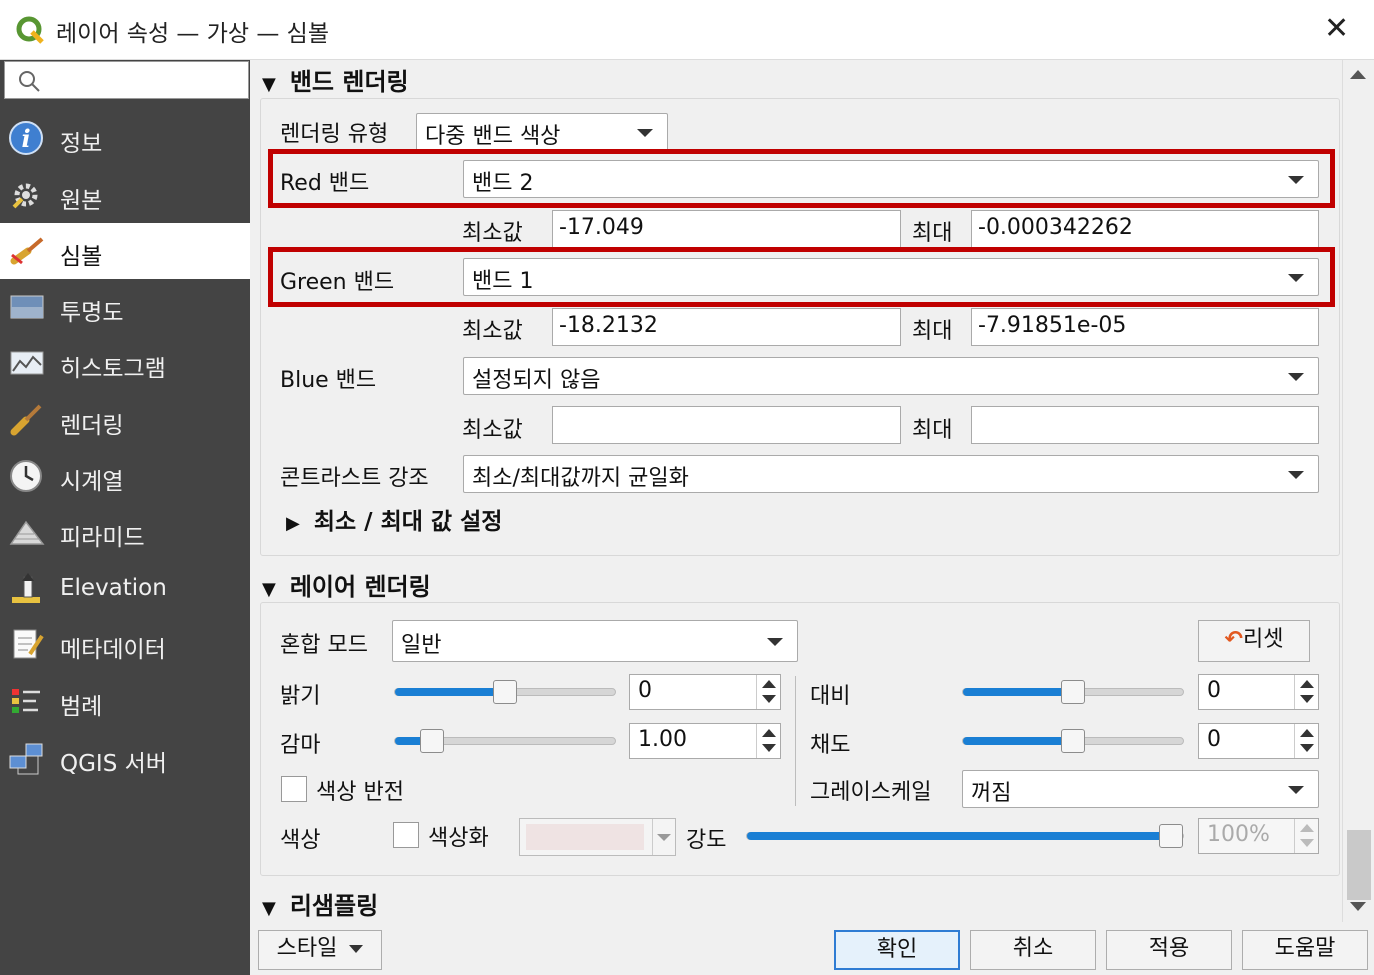 This screenshot has width=1374, height=975. Describe the element at coordinates (1238, 834) in the screenshot. I see `strength-value: 100%` at that location.